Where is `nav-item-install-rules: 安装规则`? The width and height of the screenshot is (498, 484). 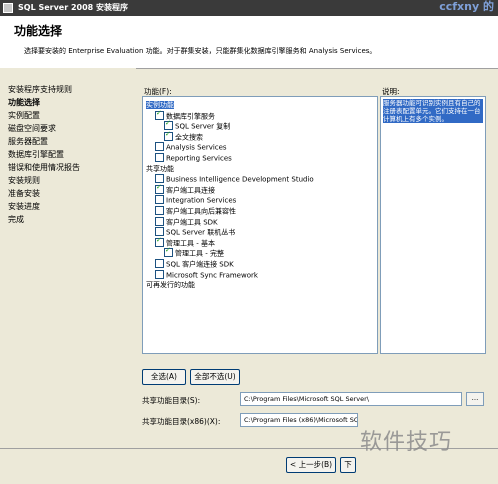
nav-item-install-rules: 安装规则 is located at coordinates (24, 180).